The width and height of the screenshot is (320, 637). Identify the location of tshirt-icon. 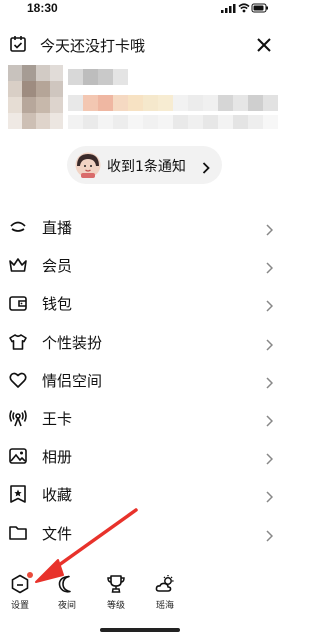
(18, 342).